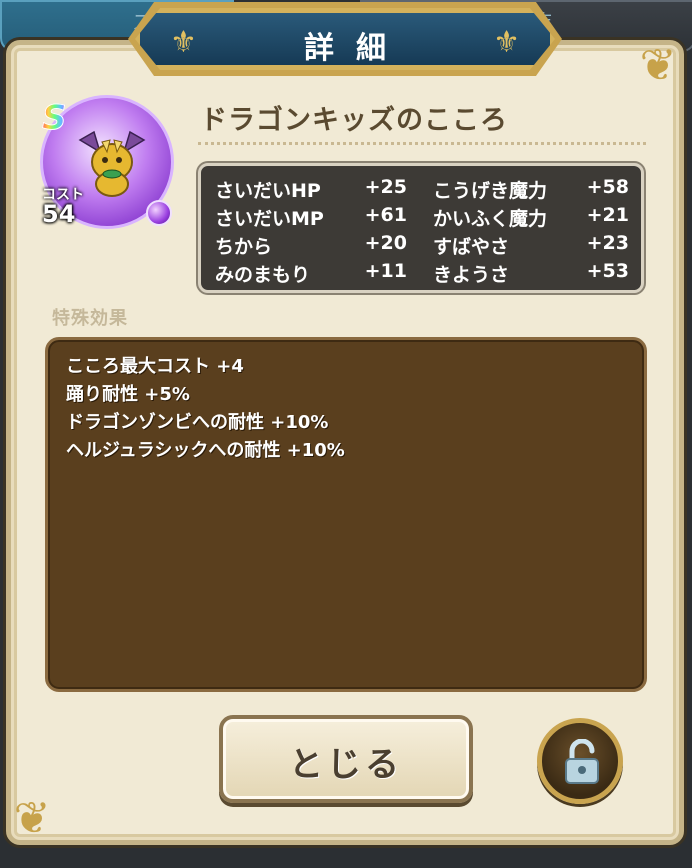 The height and width of the screenshot is (868, 692). What do you see at coordinates (59, 214) in the screenshot?
I see `cost-value: 54` at bounding box center [59, 214].